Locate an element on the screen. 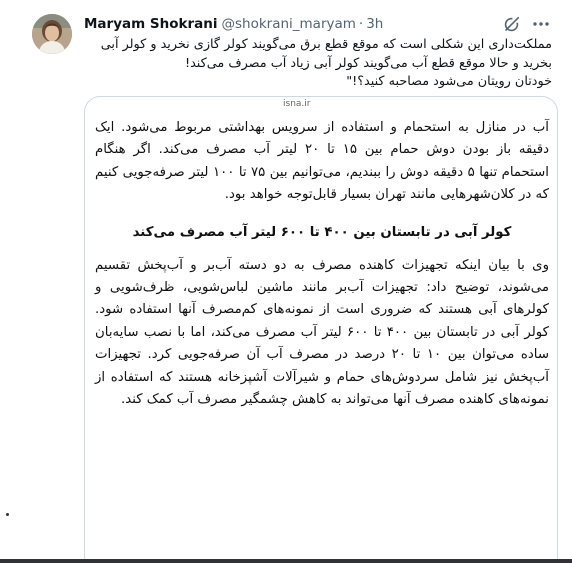 The image size is (572, 563). more-horizontal-icon is located at coordinates (541, 24).